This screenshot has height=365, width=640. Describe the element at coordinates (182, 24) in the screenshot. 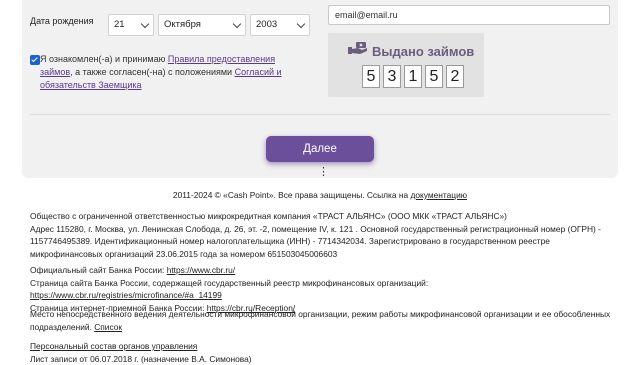

I see `dob-month-value: Октября` at that location.